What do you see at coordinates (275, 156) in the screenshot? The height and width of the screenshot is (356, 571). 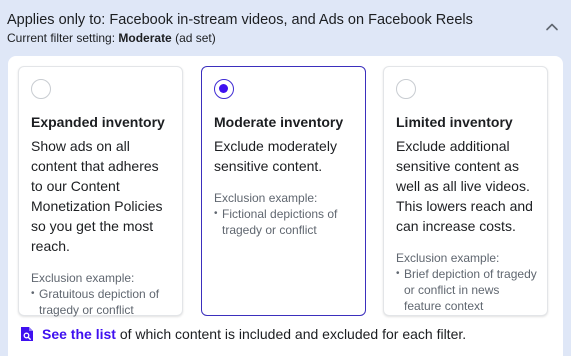 I see `option-description: Exclude moderately sensitive content.` at bounding box center [275, 156].